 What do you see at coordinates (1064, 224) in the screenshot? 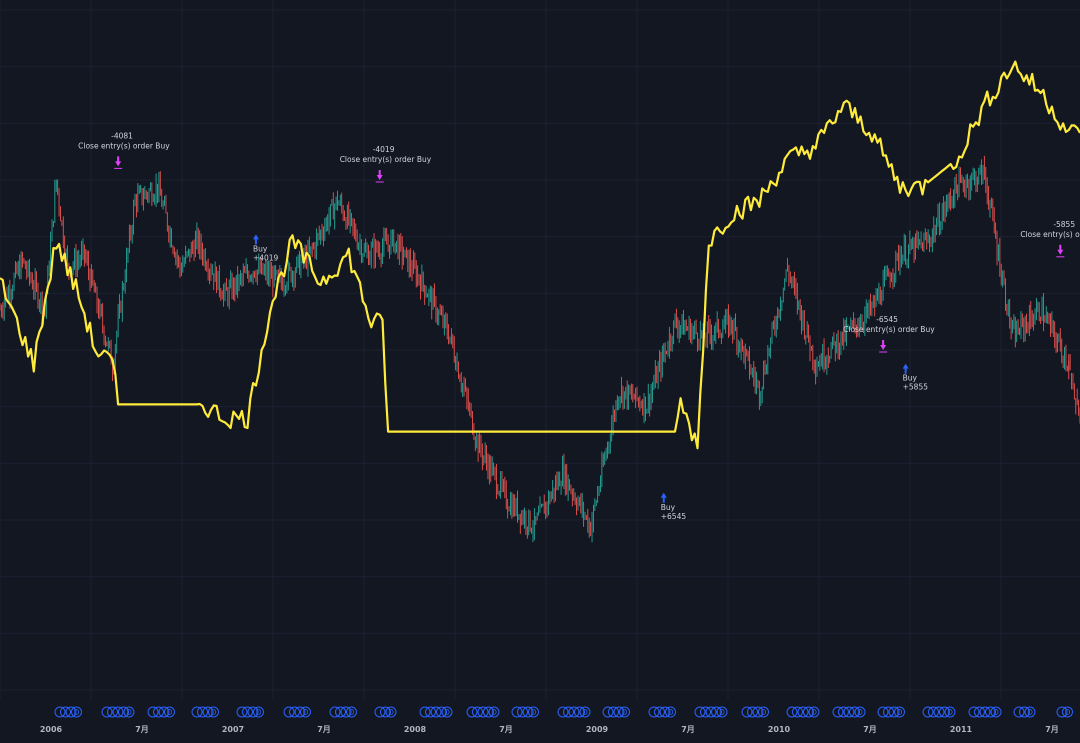
I see `signal-label: -5855` at bounding box center [1064, 224].